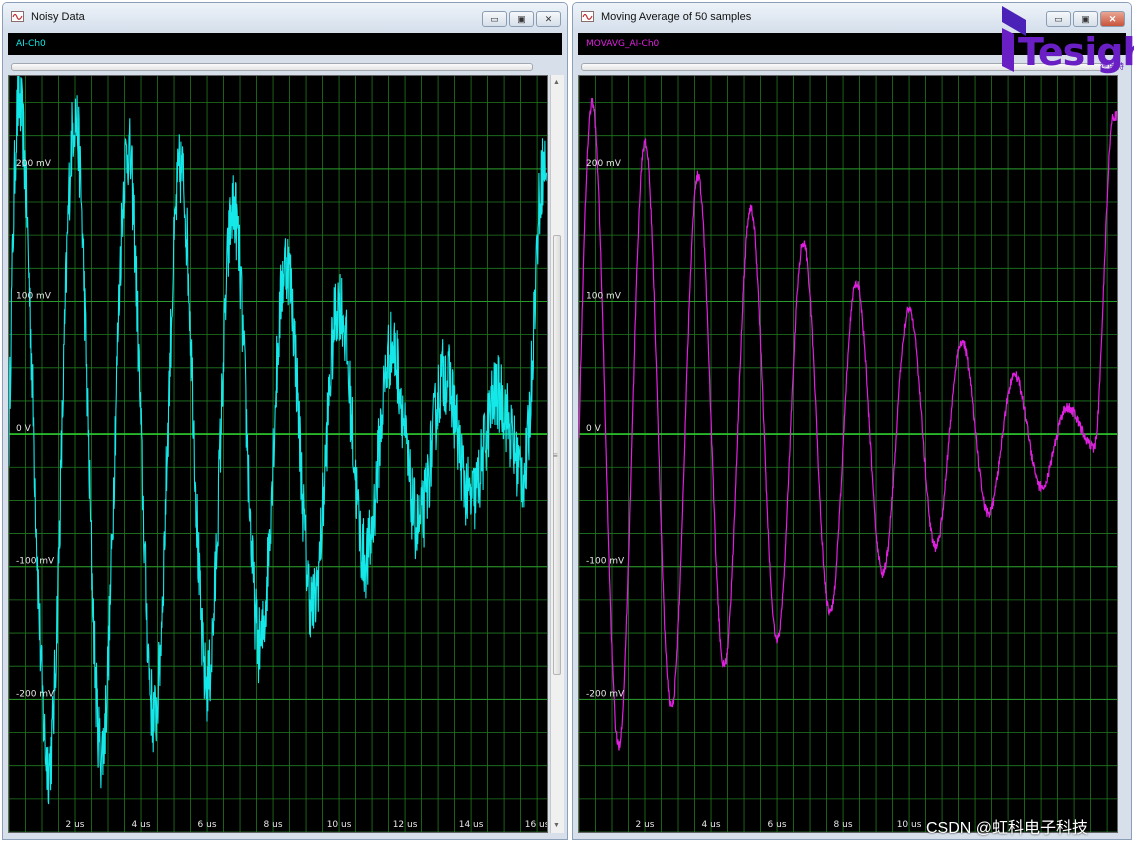 This screenshot has height=844, width=1134. What do you see at coordinates (31, 44) in the screenshot?
I see `channel-label: AI-Ch0` at bounding box center [31, 44].